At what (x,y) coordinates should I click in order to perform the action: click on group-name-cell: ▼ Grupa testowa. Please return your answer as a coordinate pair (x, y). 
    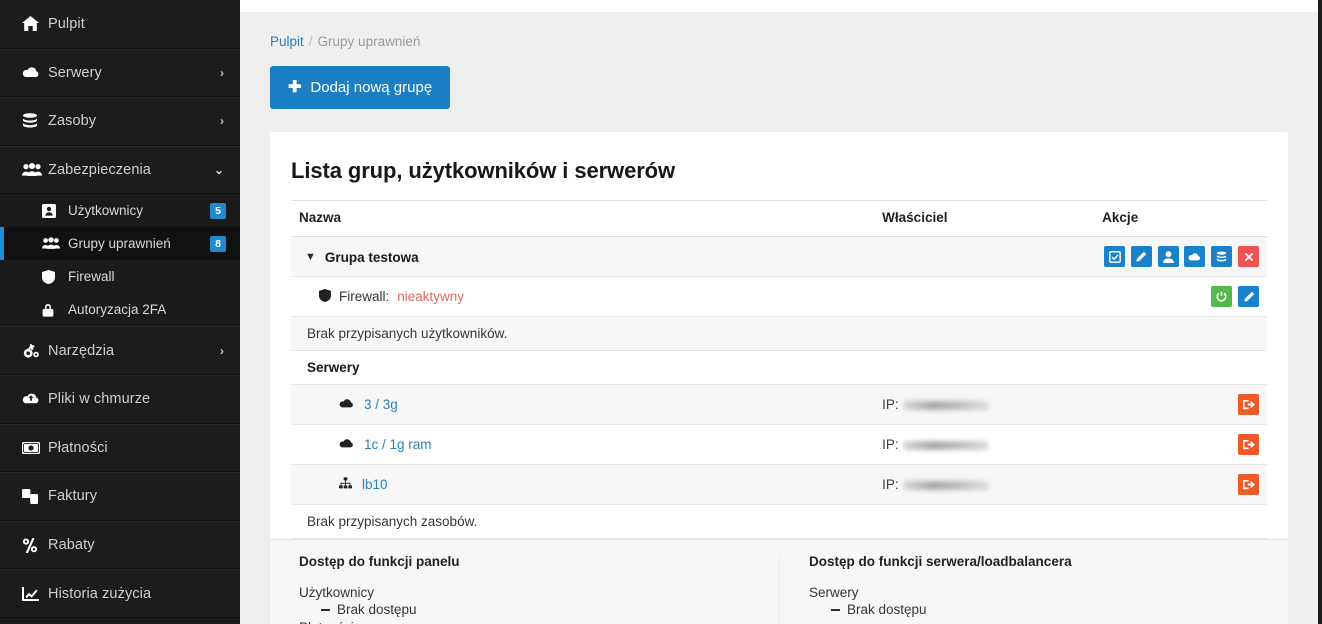
    Looking at the image, I should click on (583, 256).